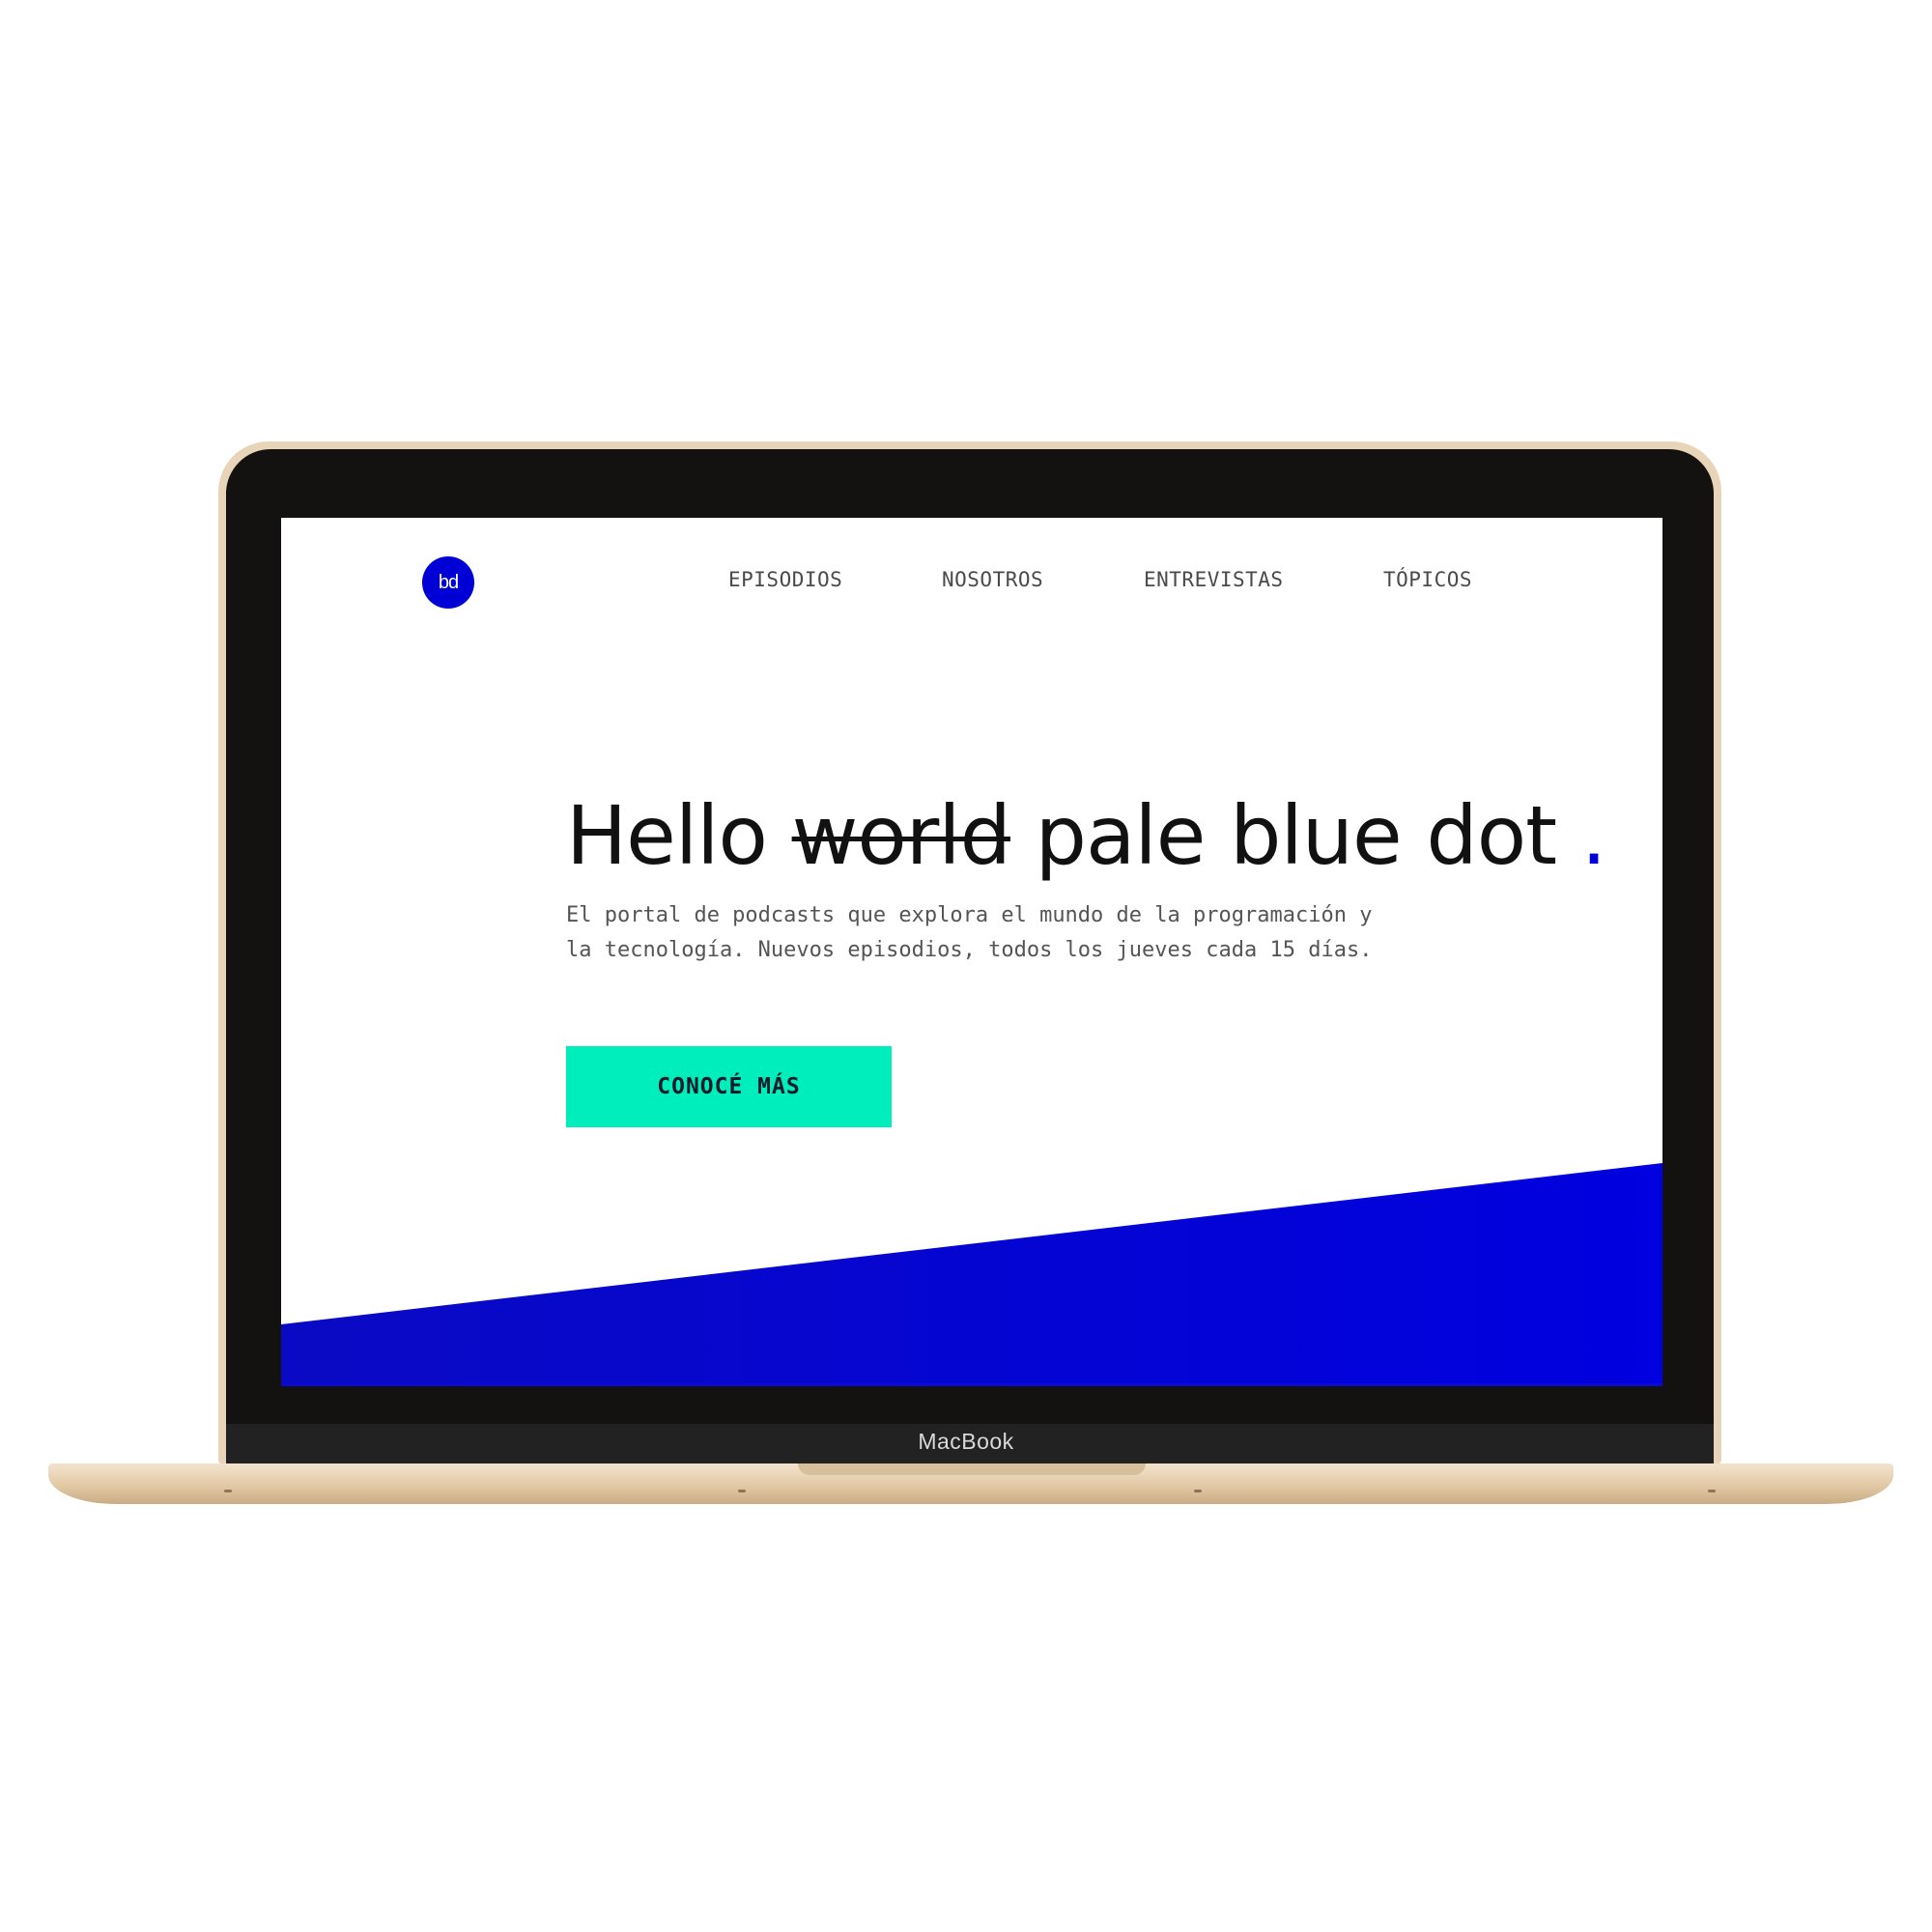  I want to click on nav-link-nosotros: NOSOTROS, so click(992, 579).